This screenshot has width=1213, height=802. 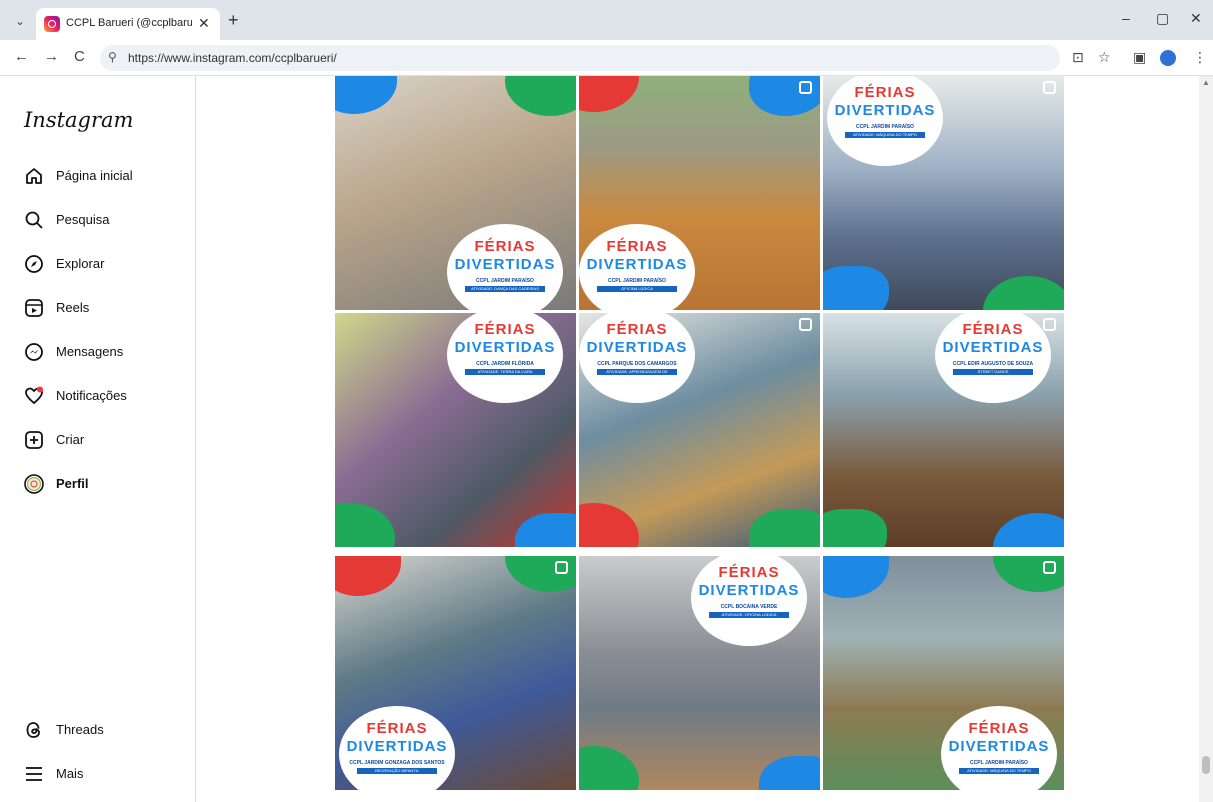 What do you see at coordinates (505, 289) in the screenshot?
I see `badge-activity: ATIVIDADE: DANÇA DAS CADEIRAS` at bounding box center [505, 289].